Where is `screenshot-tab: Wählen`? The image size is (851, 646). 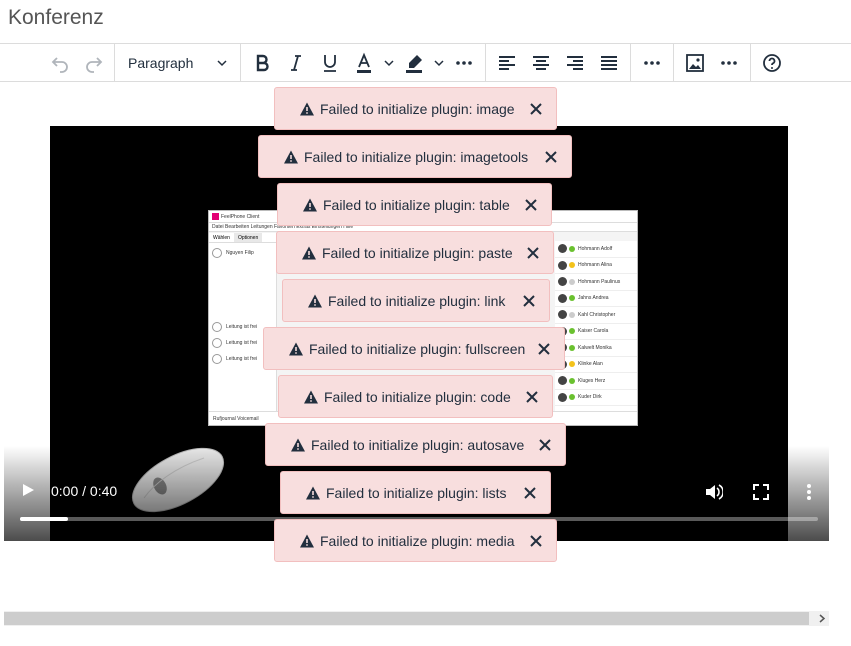
screenshot-tab: Wählen is located at coordinates (221, 238).